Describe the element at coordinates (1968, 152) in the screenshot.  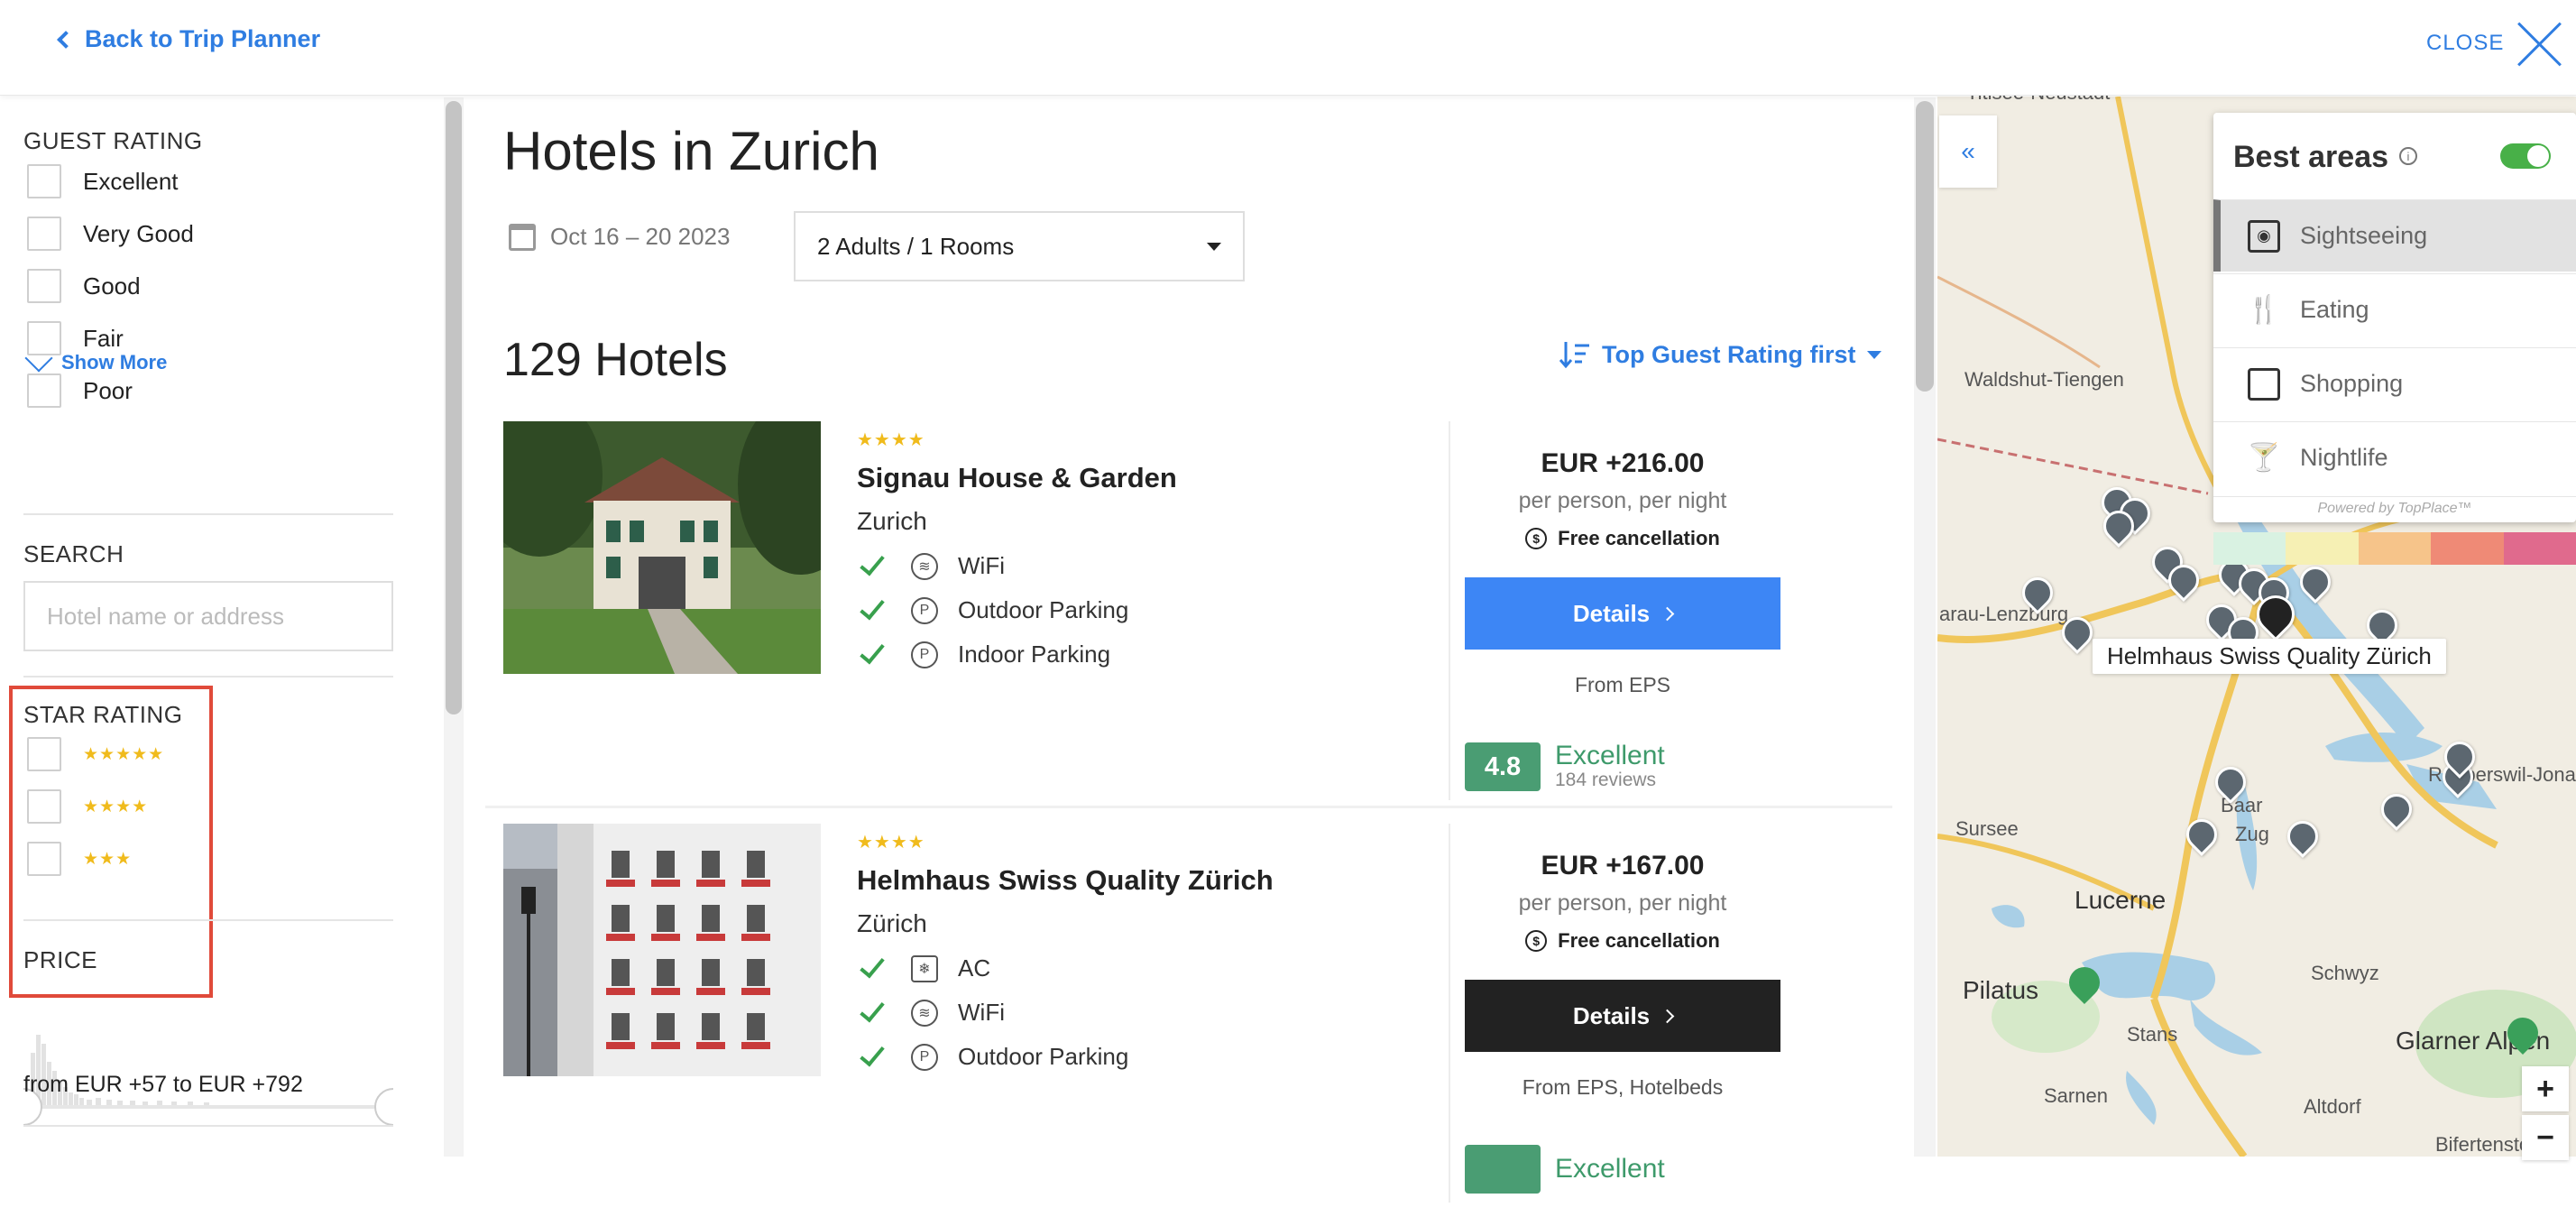
I see `collapse-map-button: «` at that location.